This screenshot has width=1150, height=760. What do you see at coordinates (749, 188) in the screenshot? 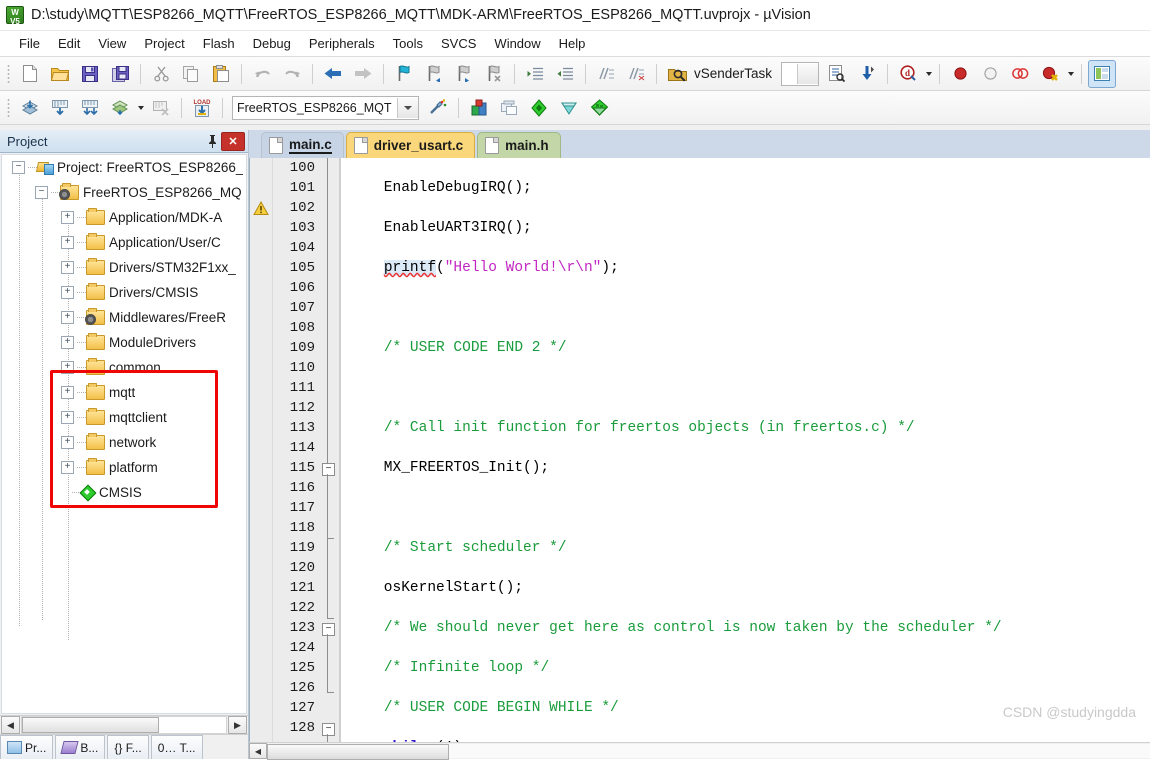
I see `code-line-100: EnableDebugIRQ();` at bounding box center [749, 188].